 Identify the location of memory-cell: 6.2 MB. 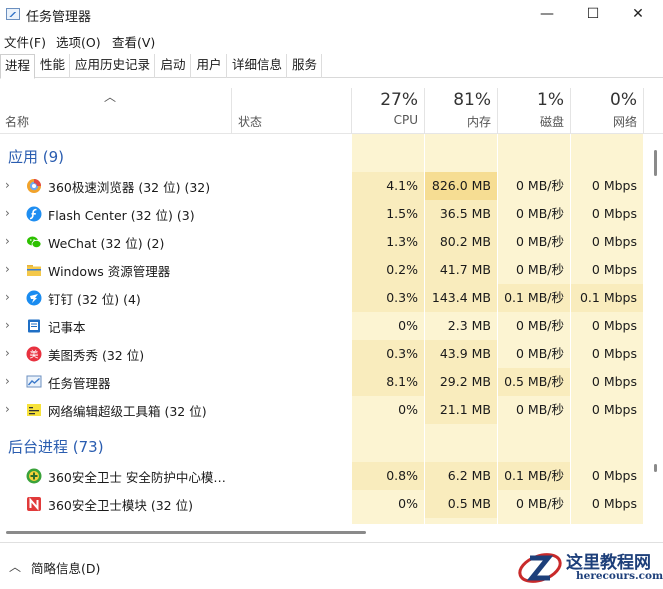
(461, 476).